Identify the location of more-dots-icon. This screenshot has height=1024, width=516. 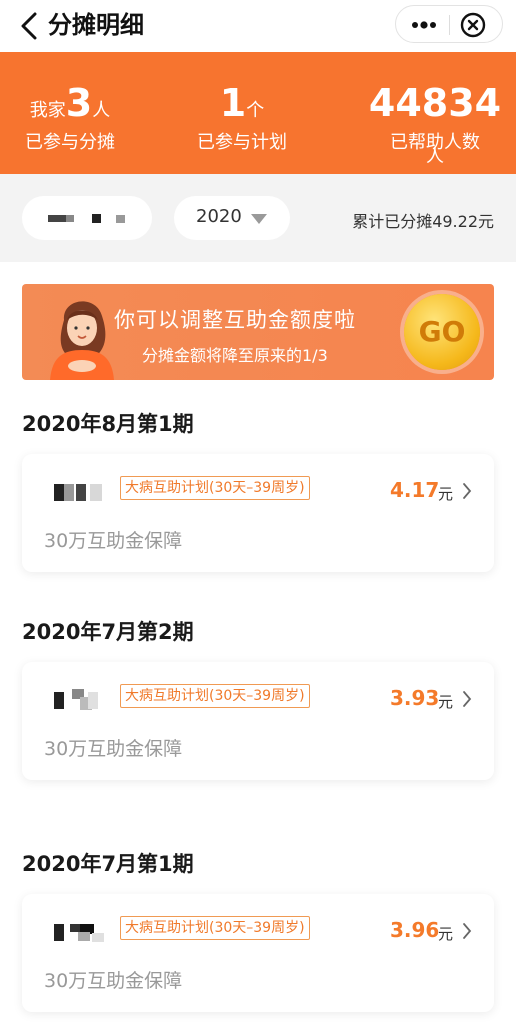
(424, 25).